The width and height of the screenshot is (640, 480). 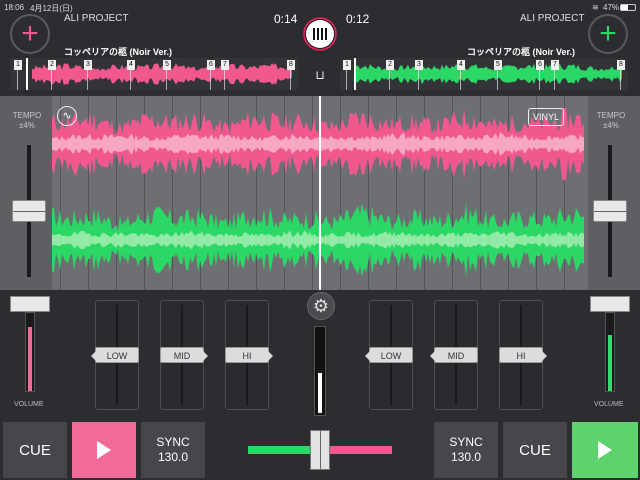 I want to click on deck-a-sync-label: SYNC, so click(x=173, y=442).